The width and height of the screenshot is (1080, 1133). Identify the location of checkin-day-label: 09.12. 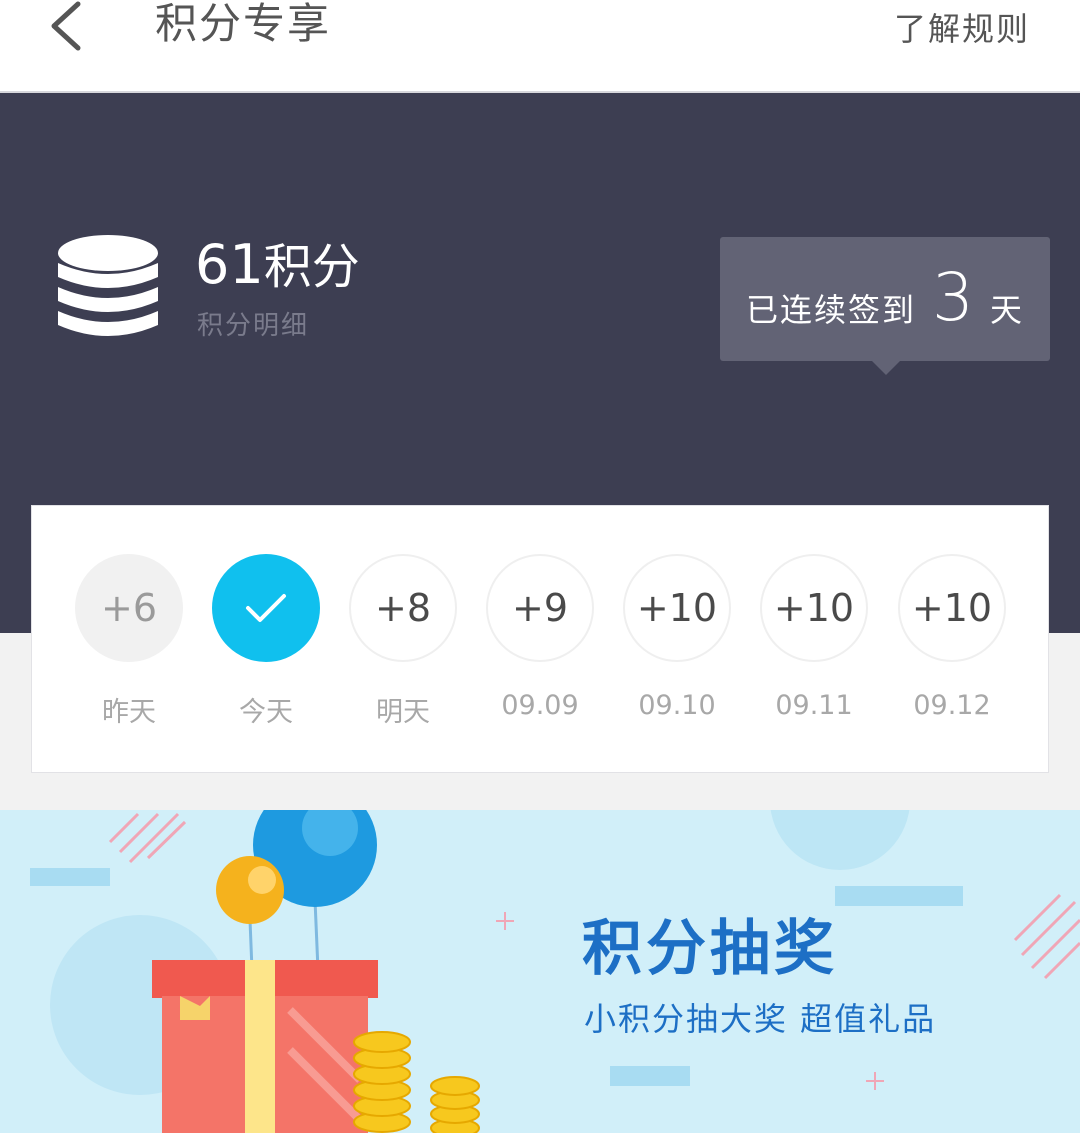
(952, 705).